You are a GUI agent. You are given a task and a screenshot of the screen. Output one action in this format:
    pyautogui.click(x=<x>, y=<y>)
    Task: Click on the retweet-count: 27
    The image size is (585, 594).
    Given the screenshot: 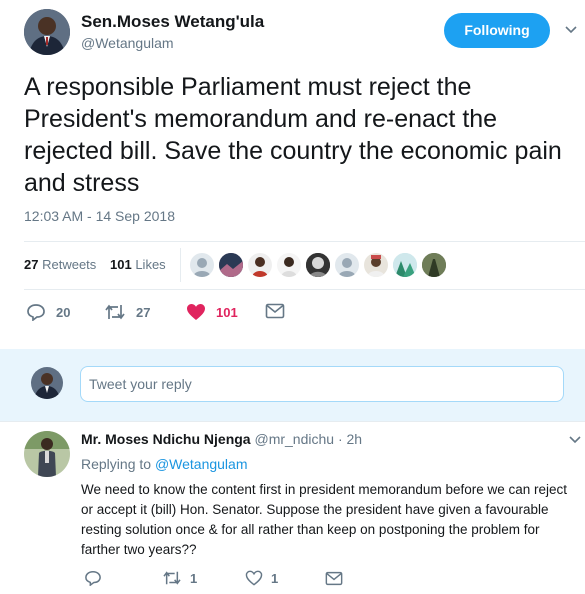 What is the action you would take?
    pyautogui.click(x=143, y=312)
    